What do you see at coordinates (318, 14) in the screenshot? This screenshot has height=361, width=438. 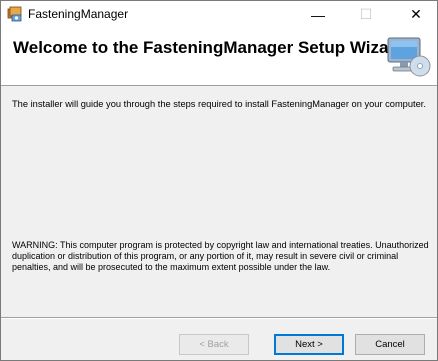 I see `minimize-button: —` at bounding box center [318, 14].